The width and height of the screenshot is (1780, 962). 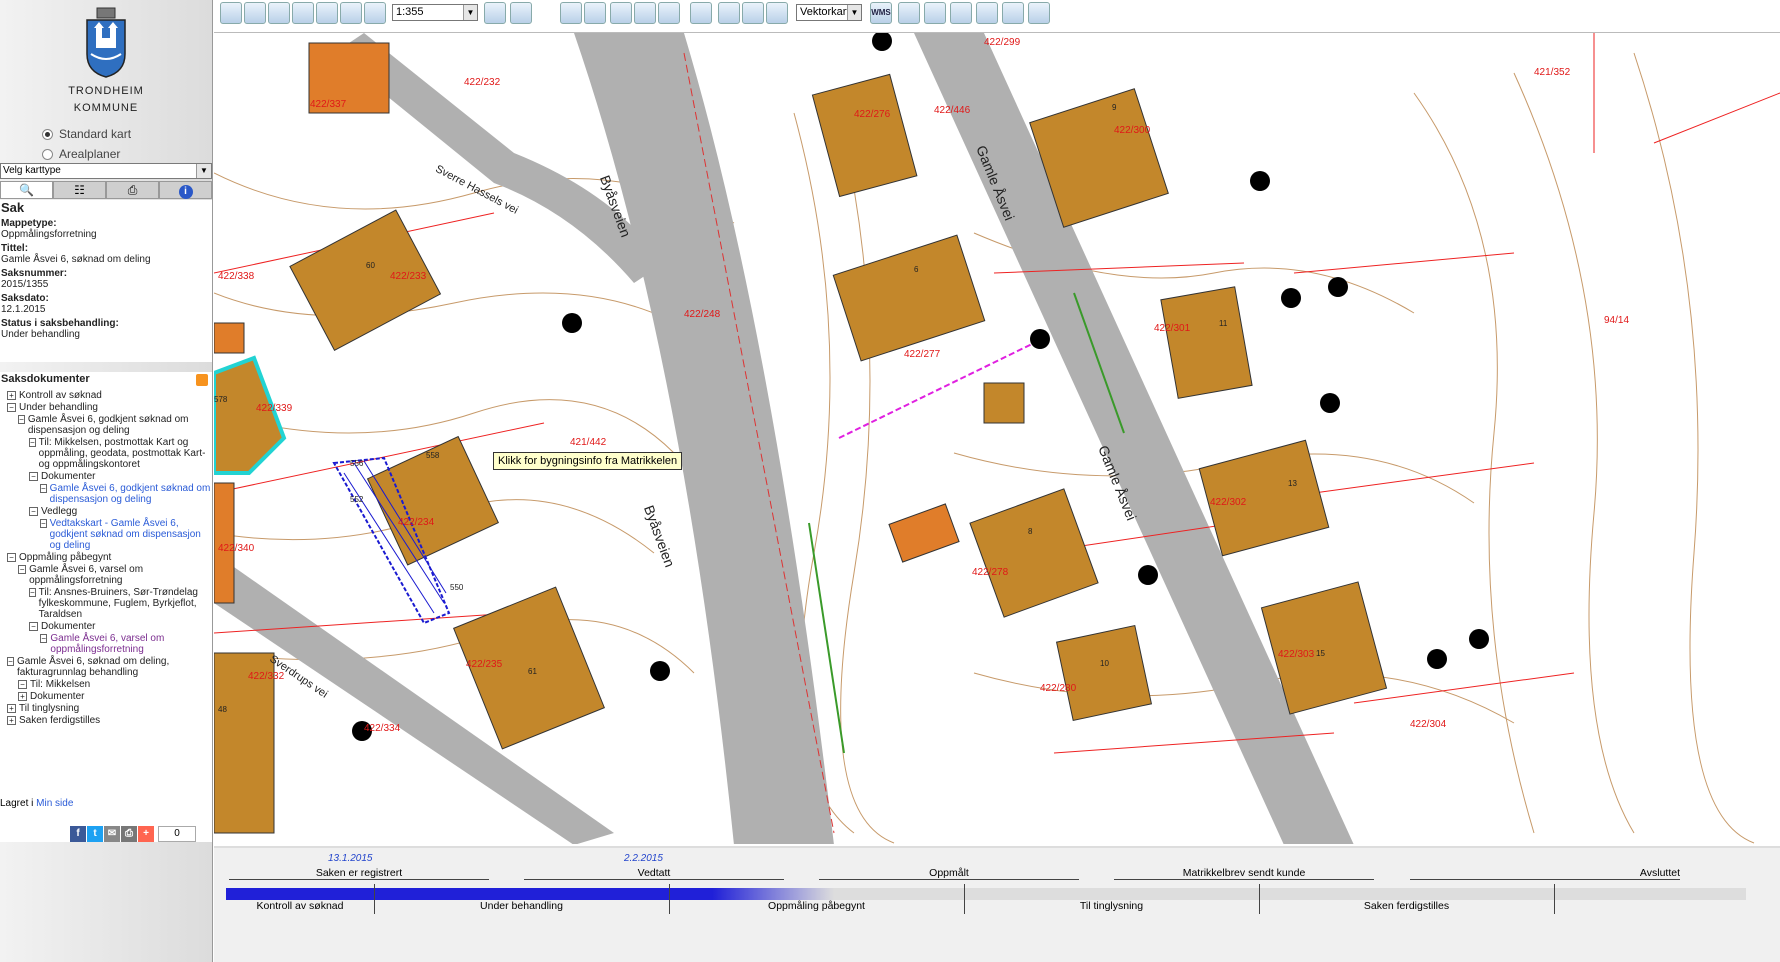 What do you see at coordinates (327, 13) in the screenshot?
I see `pan-icon` at bounding box center [327, 13].